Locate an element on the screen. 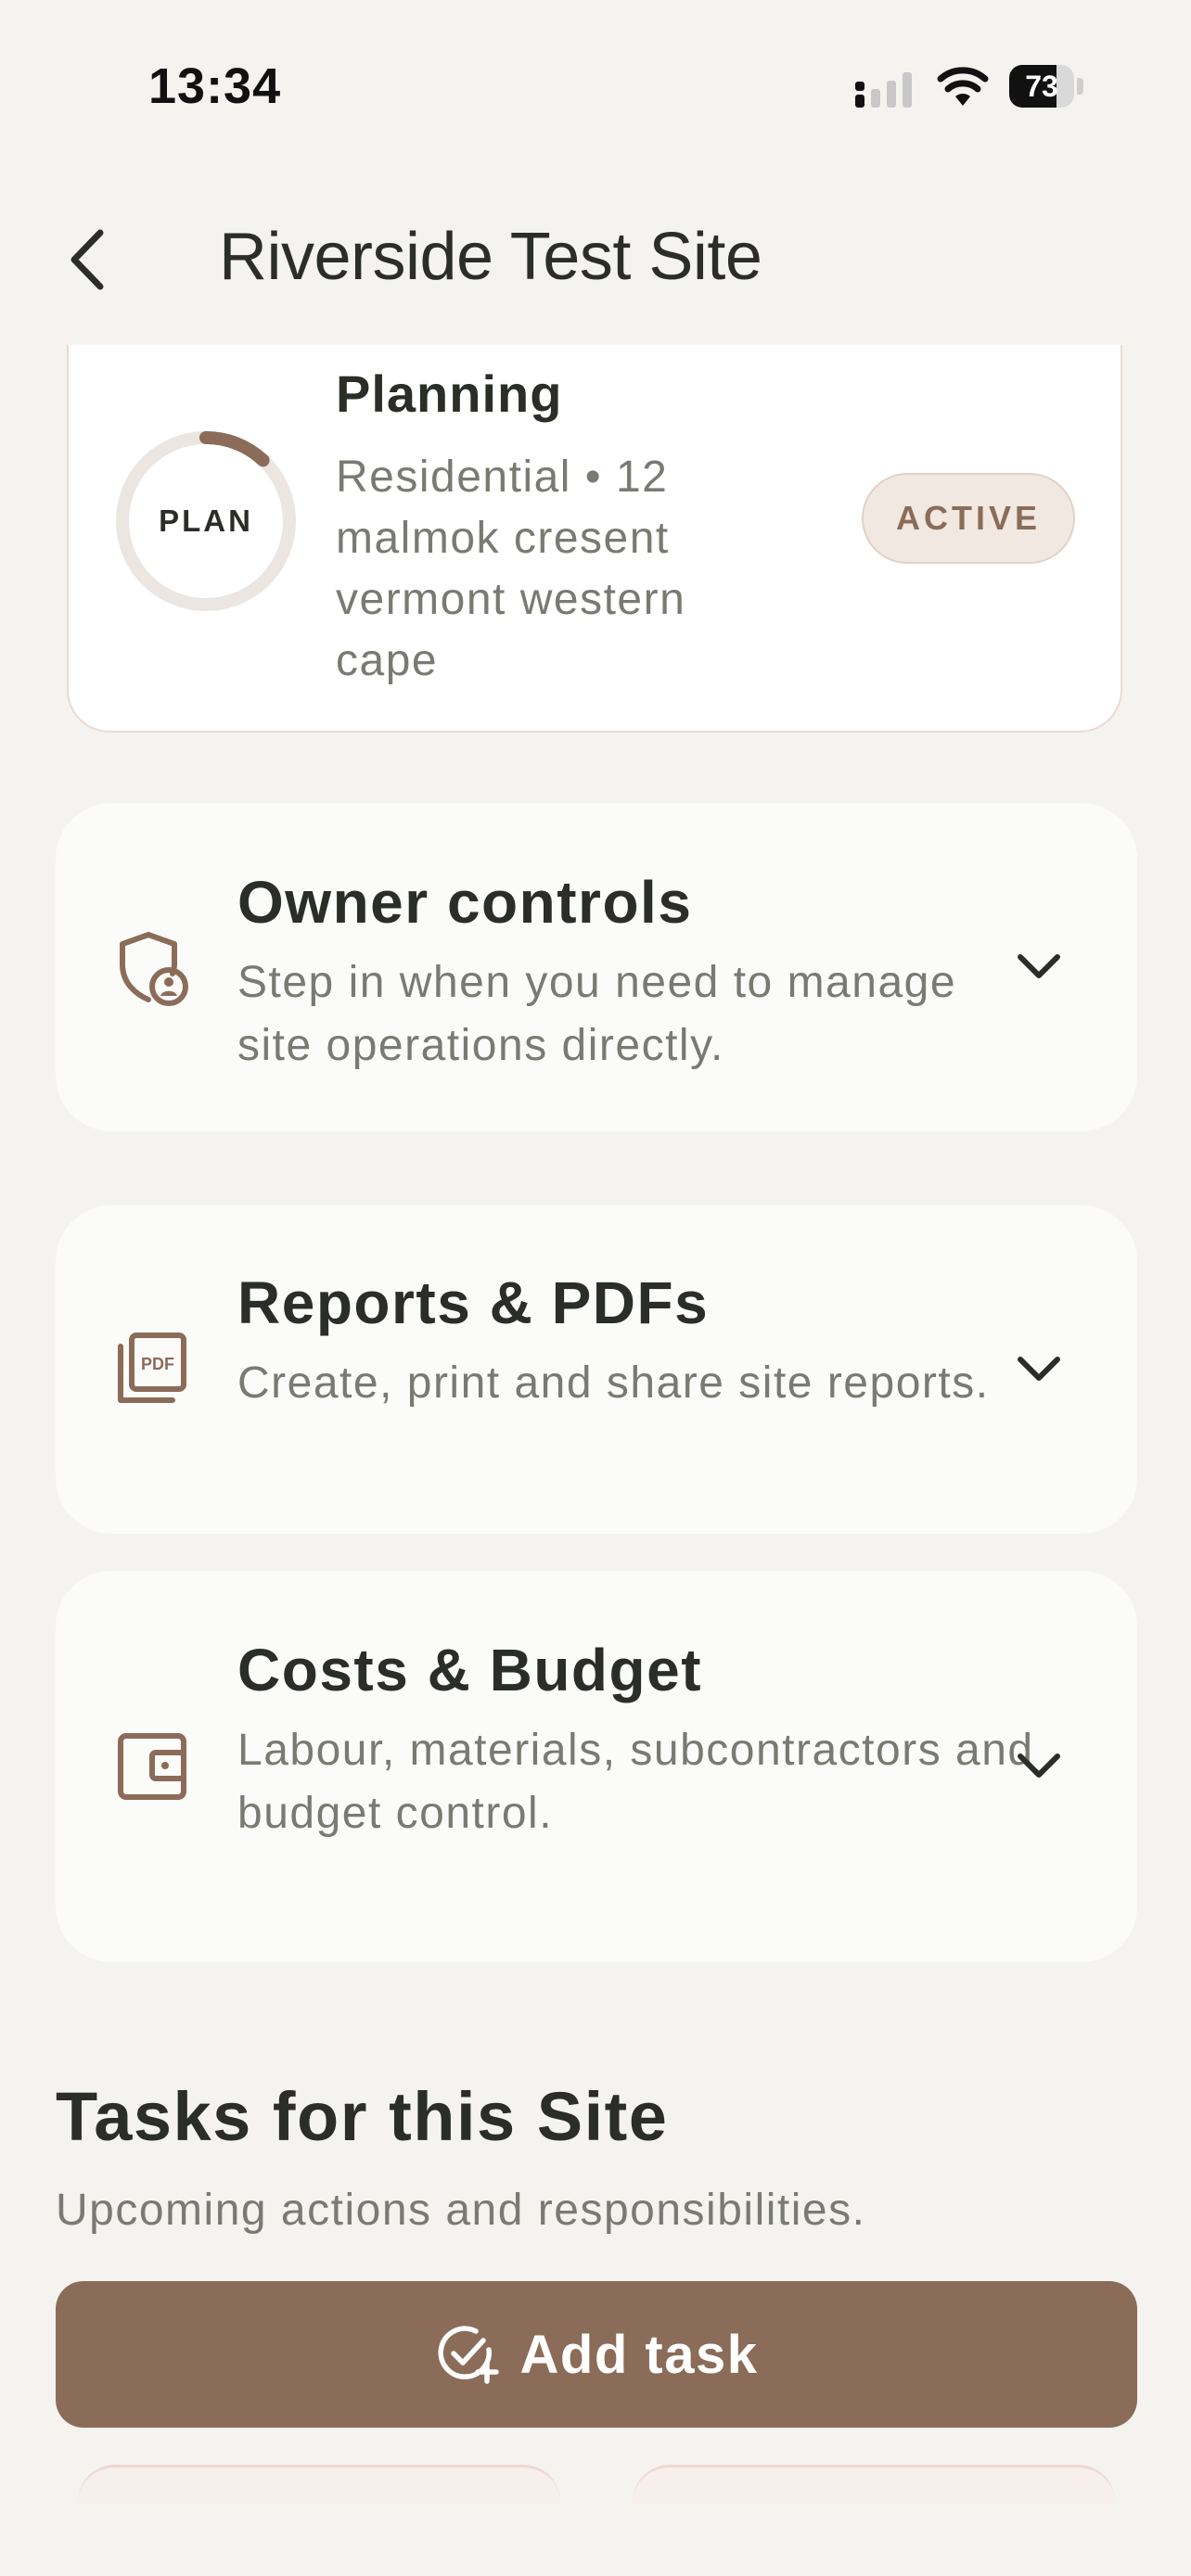 The image size is (1191, 2576). battery-percent: 73 is located at coordinates (1041, 87).